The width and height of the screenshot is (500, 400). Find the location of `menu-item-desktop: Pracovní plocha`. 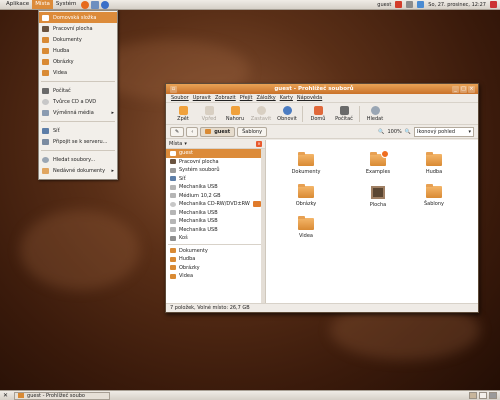

menu-item-desktop: Pracovní plocha is located at coordinates (78, 28).